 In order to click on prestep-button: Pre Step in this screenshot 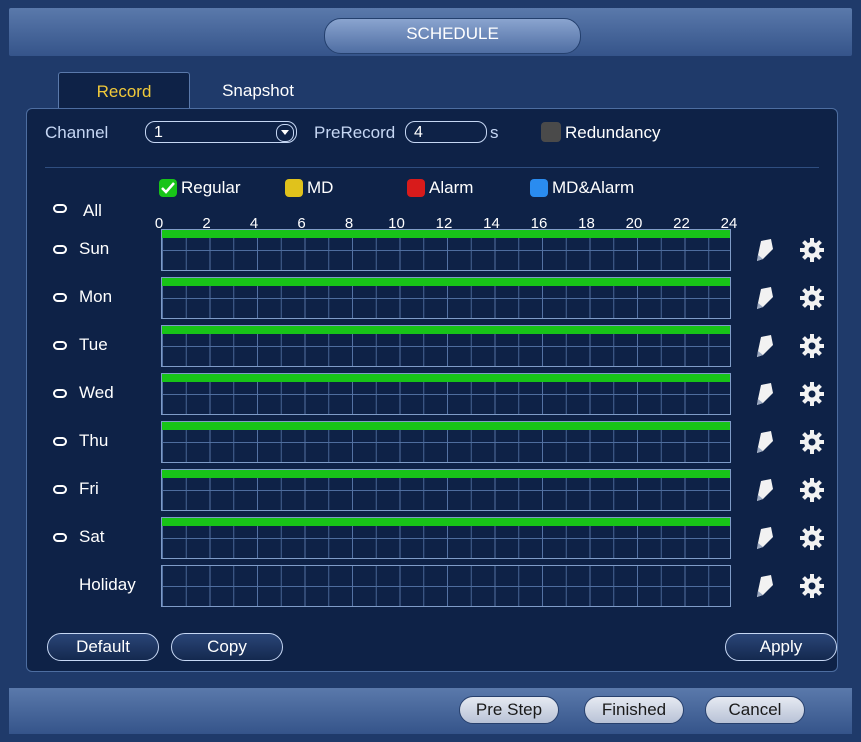, I will do `click(509, 710)`.